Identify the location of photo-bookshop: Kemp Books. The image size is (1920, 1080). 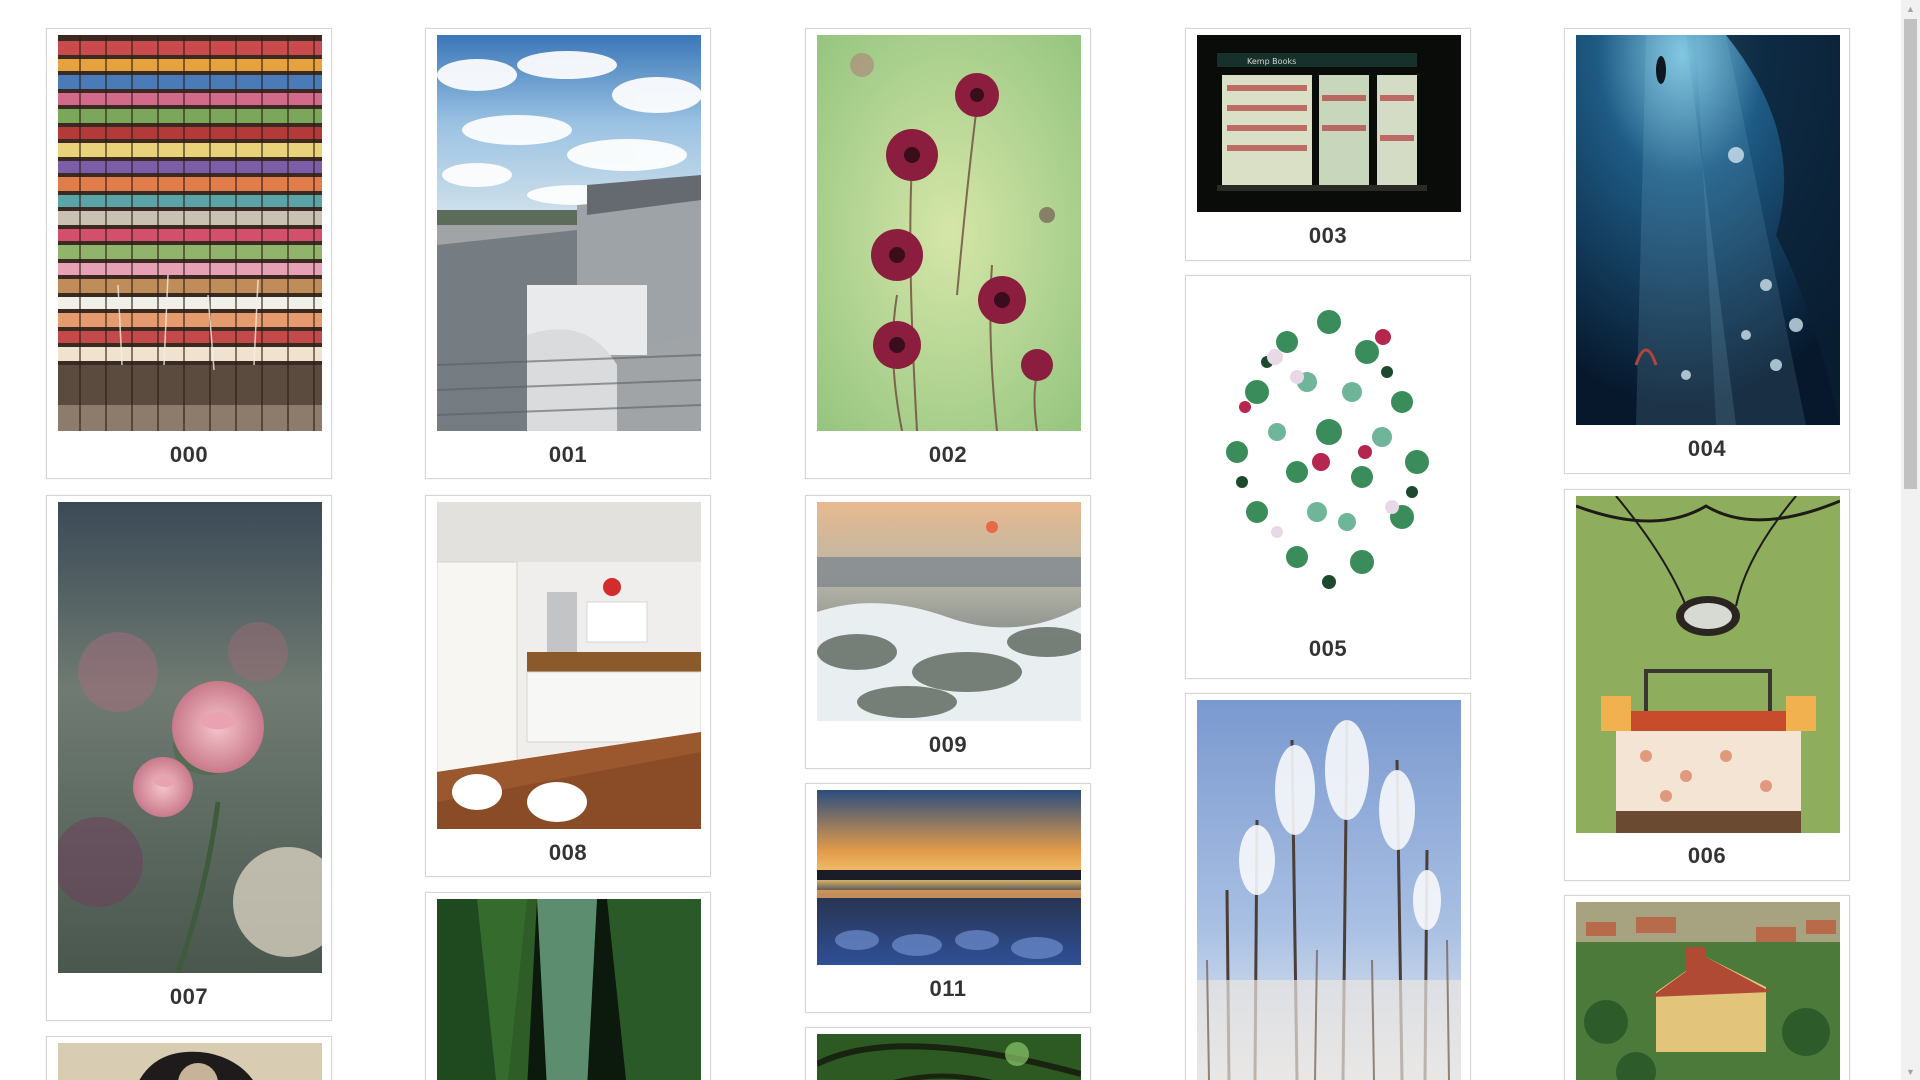
(1329, 123).